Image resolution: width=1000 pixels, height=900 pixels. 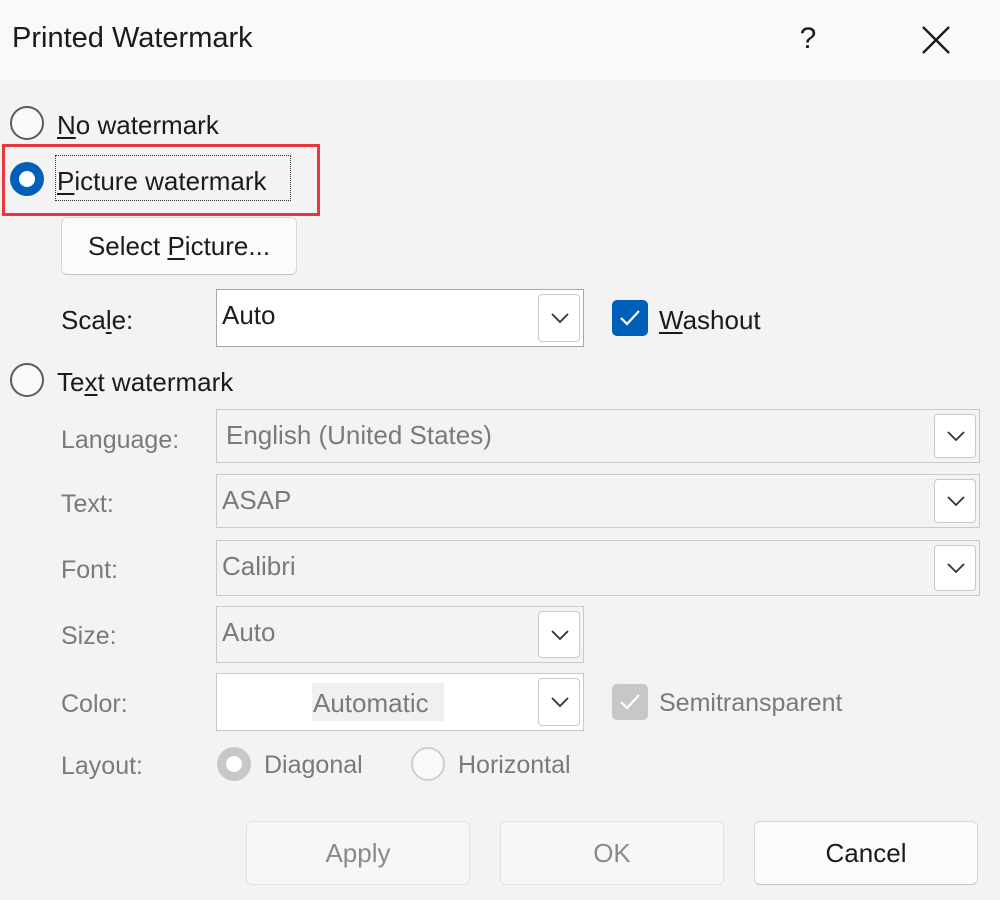 I want to click on font-value: Calibri, so click(x=259, y=566).